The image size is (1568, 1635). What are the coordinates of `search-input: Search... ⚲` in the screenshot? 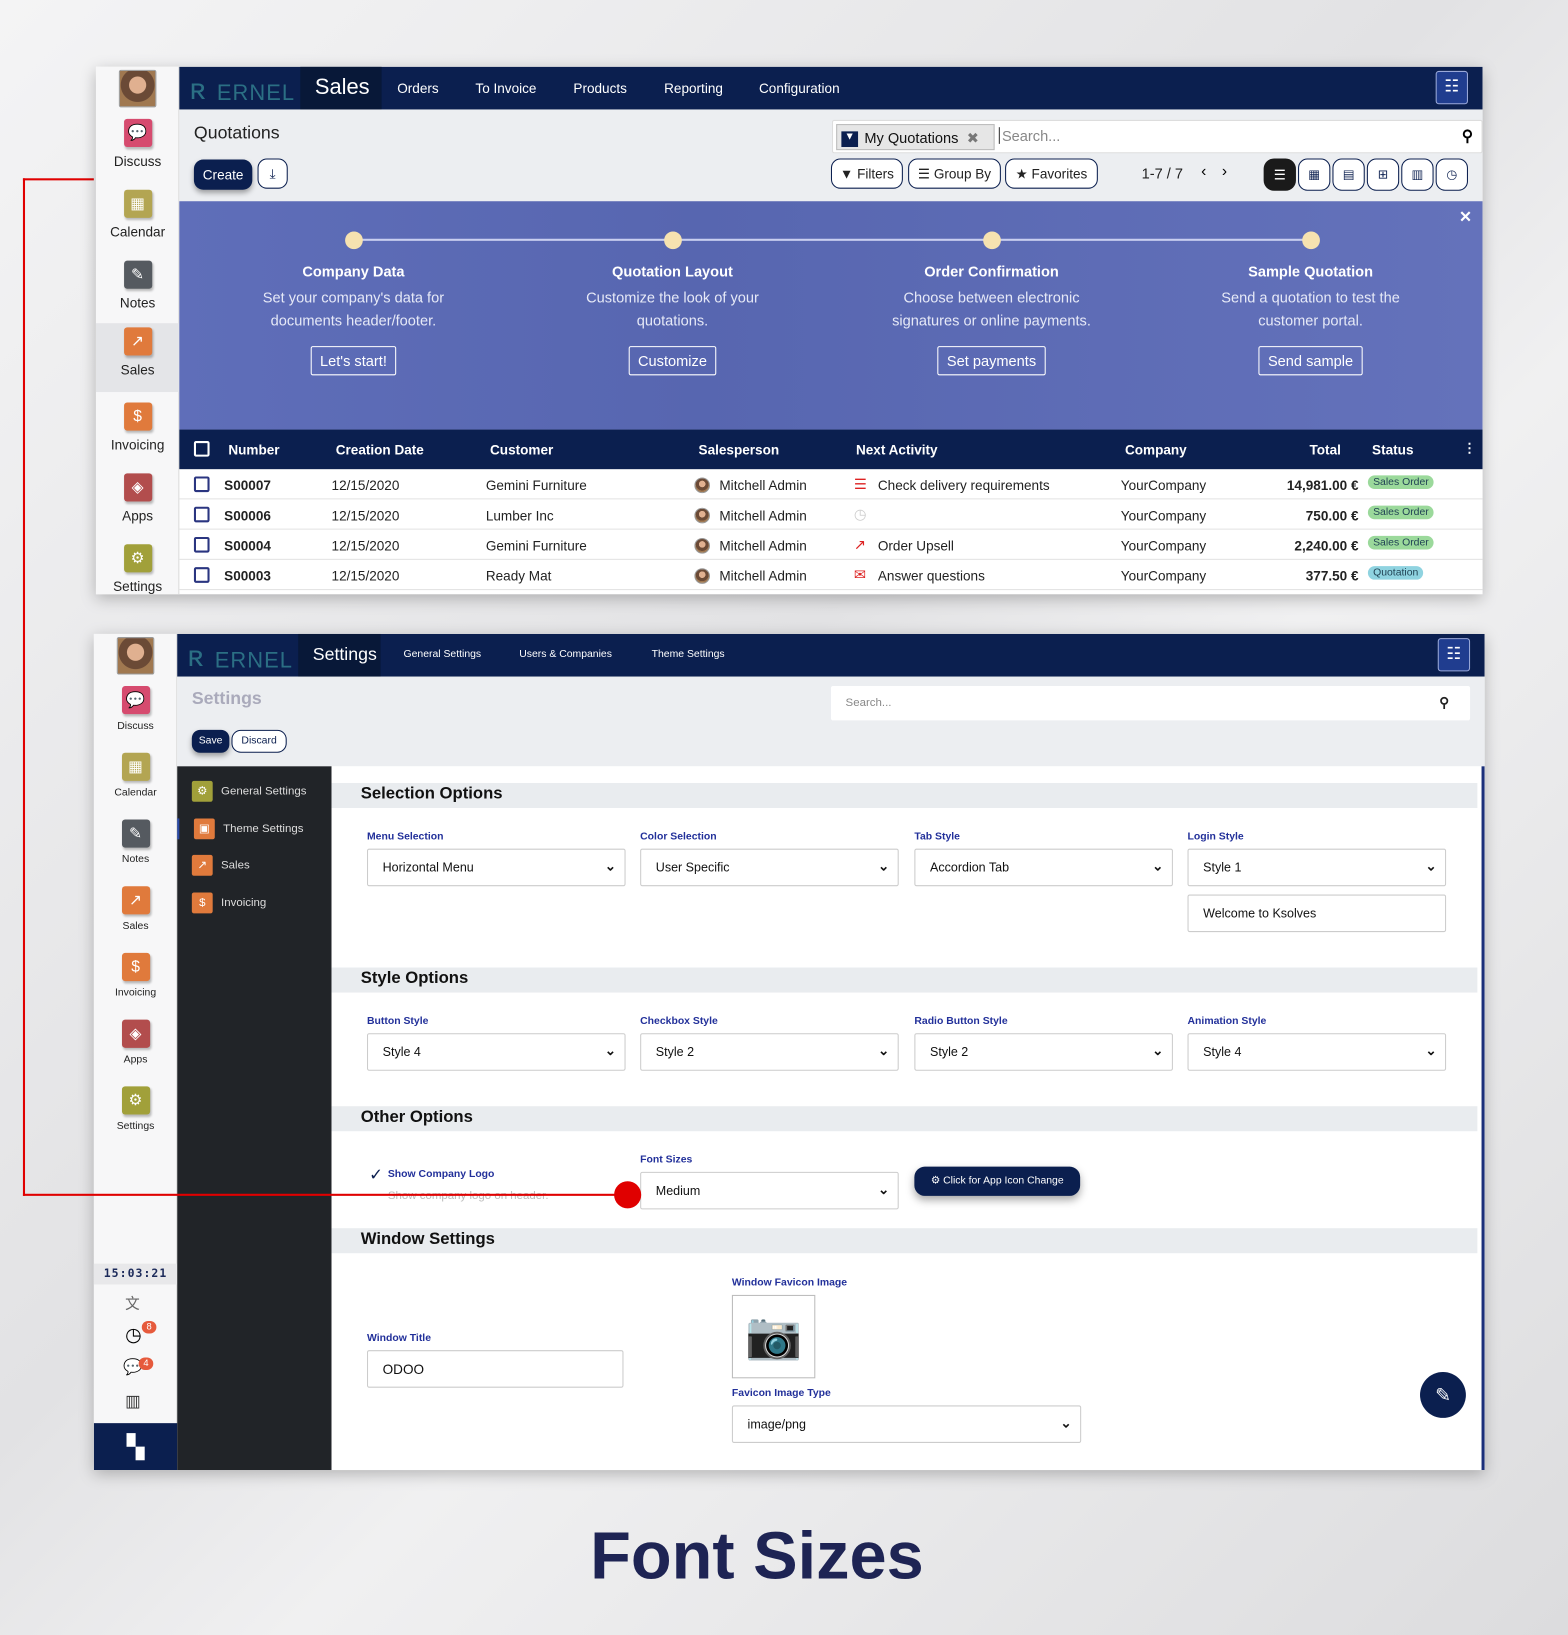 It's located at (1150, 703).